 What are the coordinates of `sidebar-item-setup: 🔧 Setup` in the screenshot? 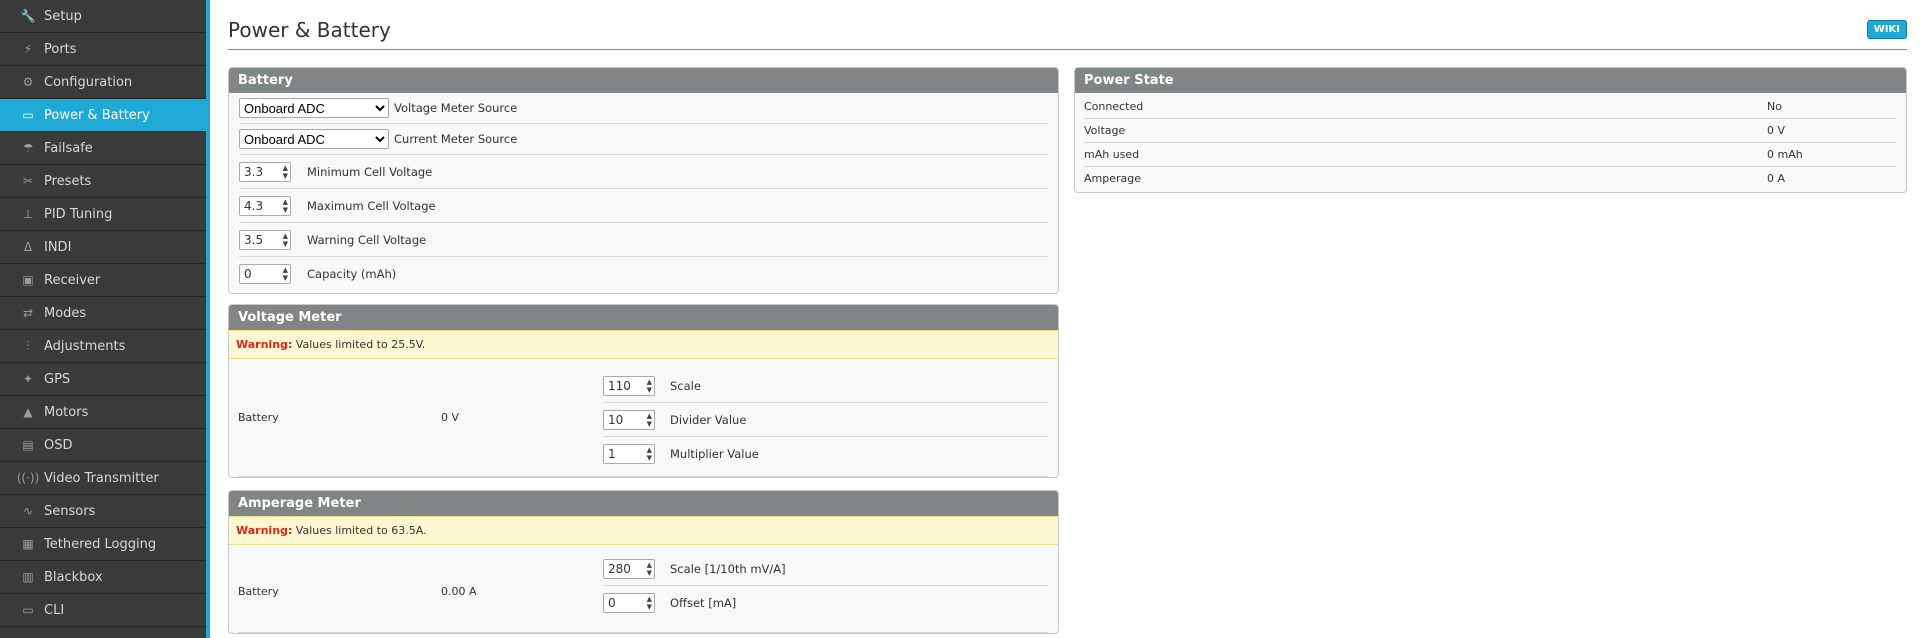 It's located at (103, 16).